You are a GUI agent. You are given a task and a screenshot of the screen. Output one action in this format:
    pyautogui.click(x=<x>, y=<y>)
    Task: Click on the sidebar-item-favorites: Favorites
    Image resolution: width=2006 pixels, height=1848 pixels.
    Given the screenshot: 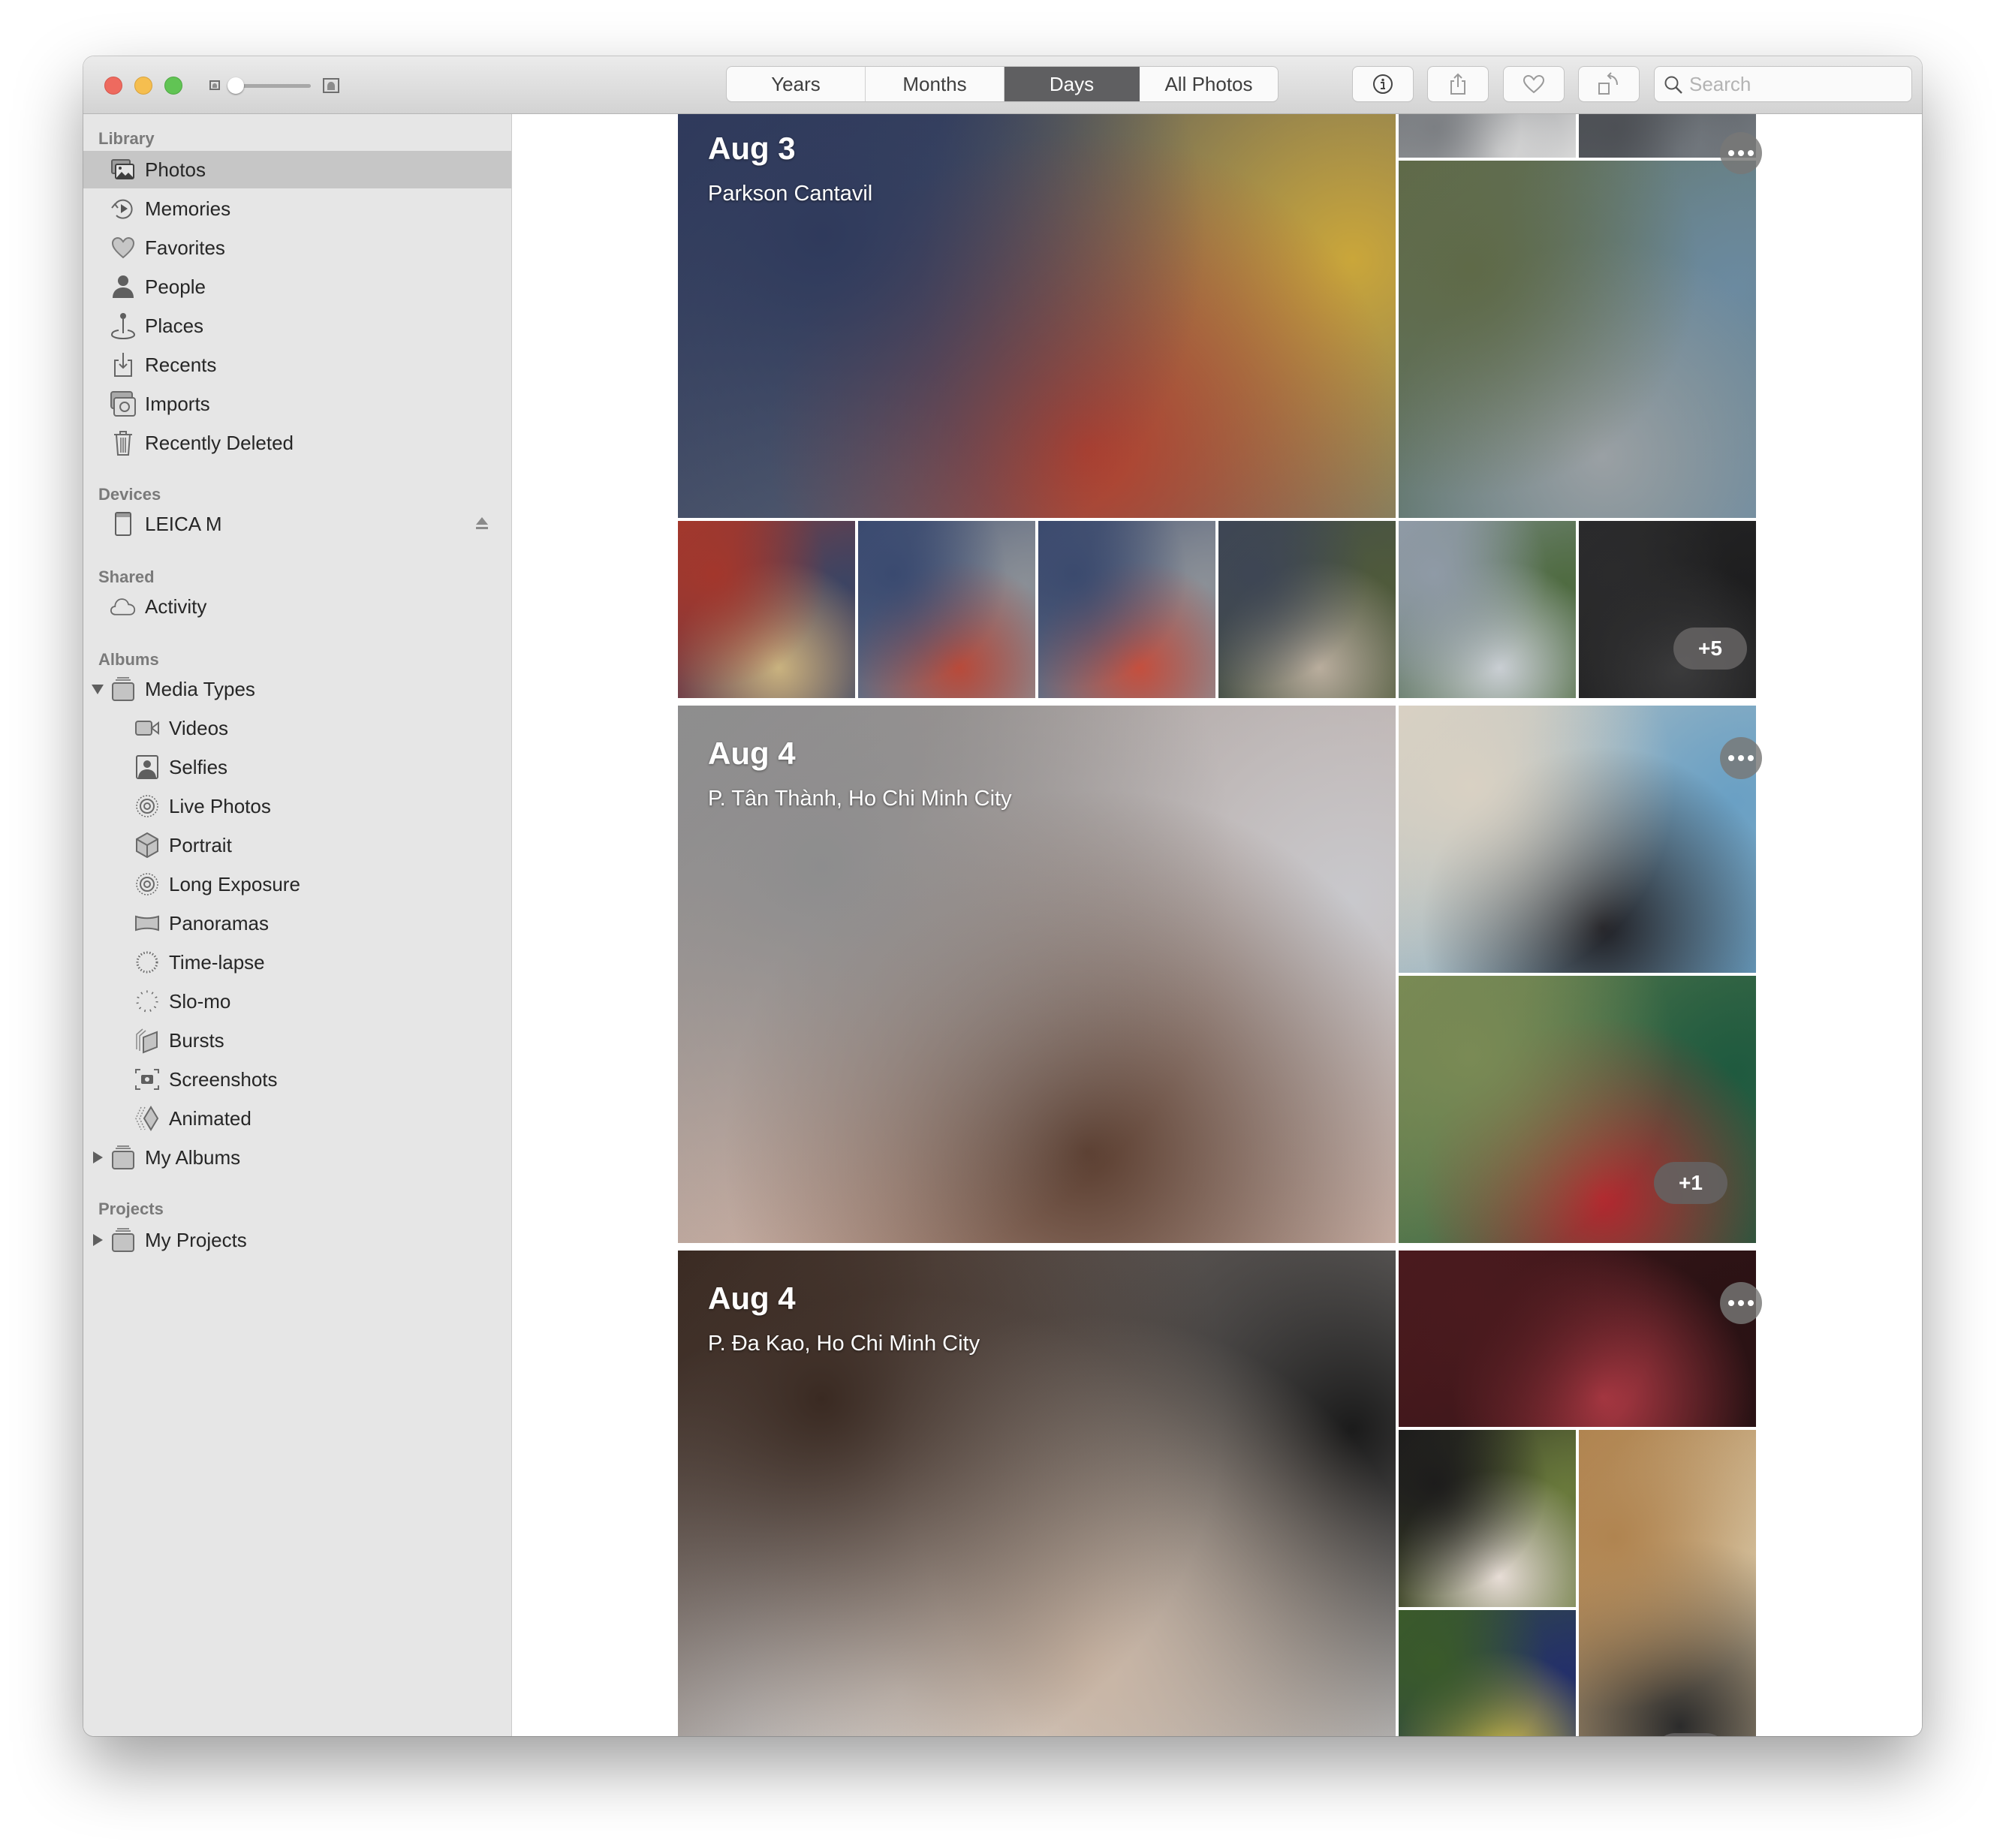 What is the action you would take?
    pyautogui.click(x=297, y=247)
    